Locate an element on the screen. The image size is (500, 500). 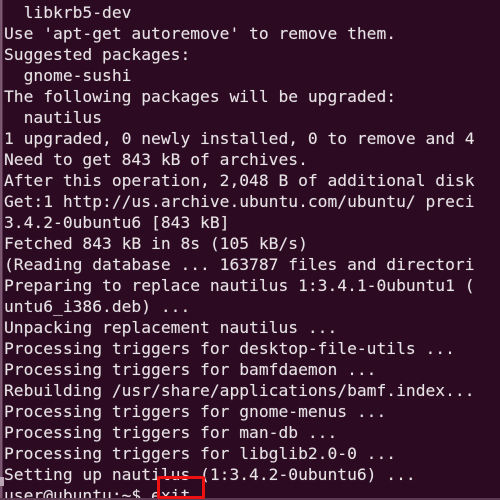
terminal-line: The following packages will be upgraded: is located at coordinates (200, 96).